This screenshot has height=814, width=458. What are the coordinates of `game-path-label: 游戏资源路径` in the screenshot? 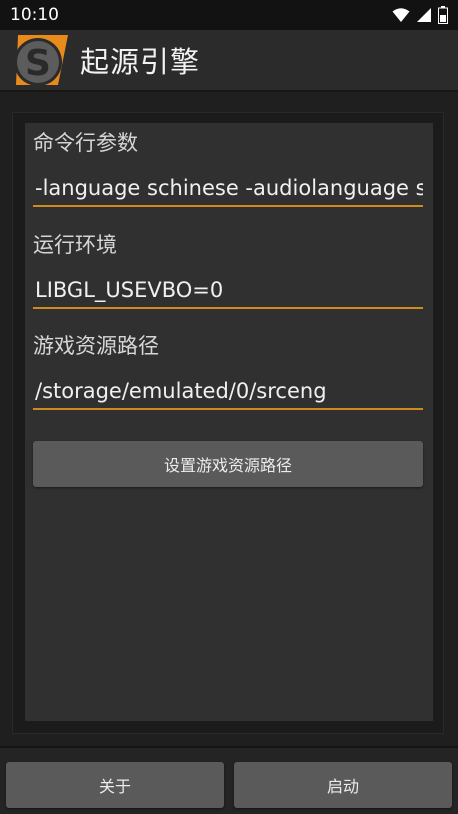 It's located at (96, 346).